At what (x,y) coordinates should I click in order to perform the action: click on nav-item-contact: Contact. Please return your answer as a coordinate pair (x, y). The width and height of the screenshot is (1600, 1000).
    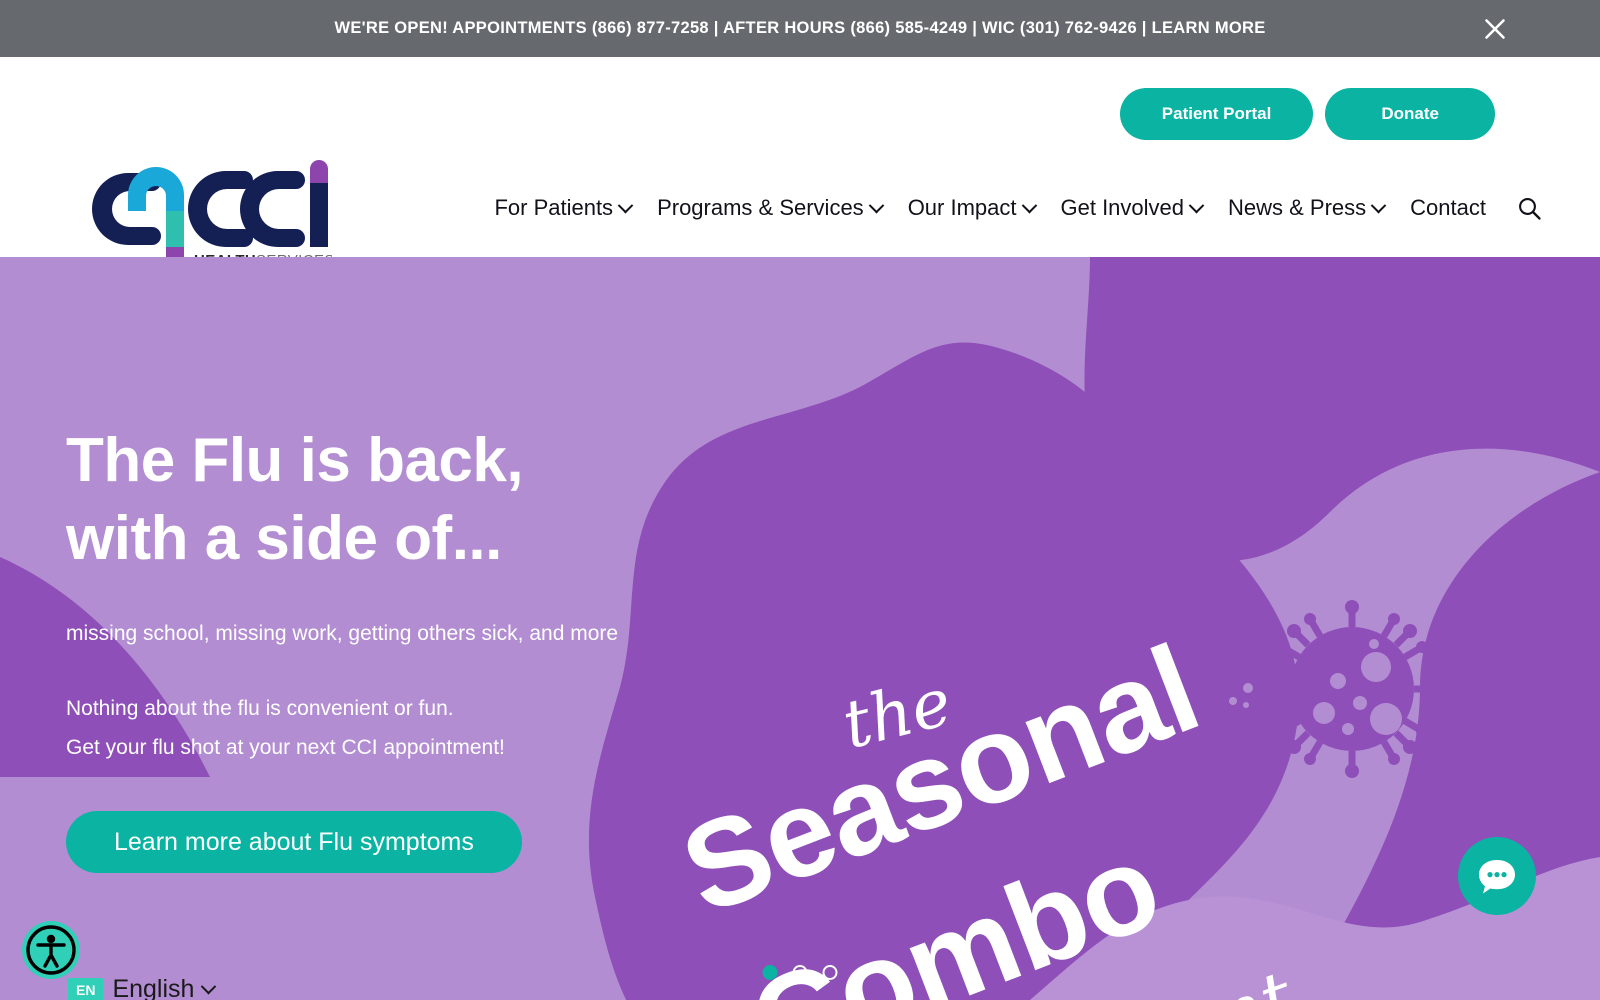
    Looking at the image, I should click on (1448, 208).